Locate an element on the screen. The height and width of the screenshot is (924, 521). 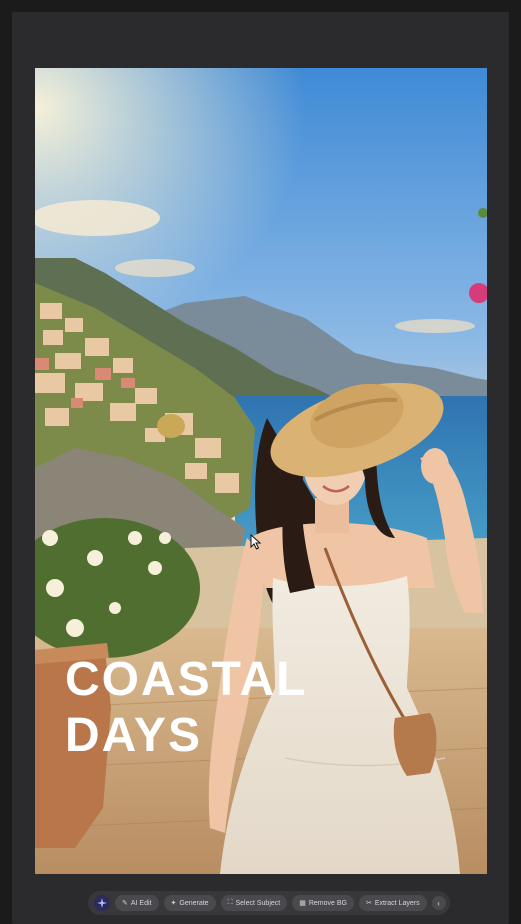
chevron-left-icon: ‹ is located at coordinates (438, 903).